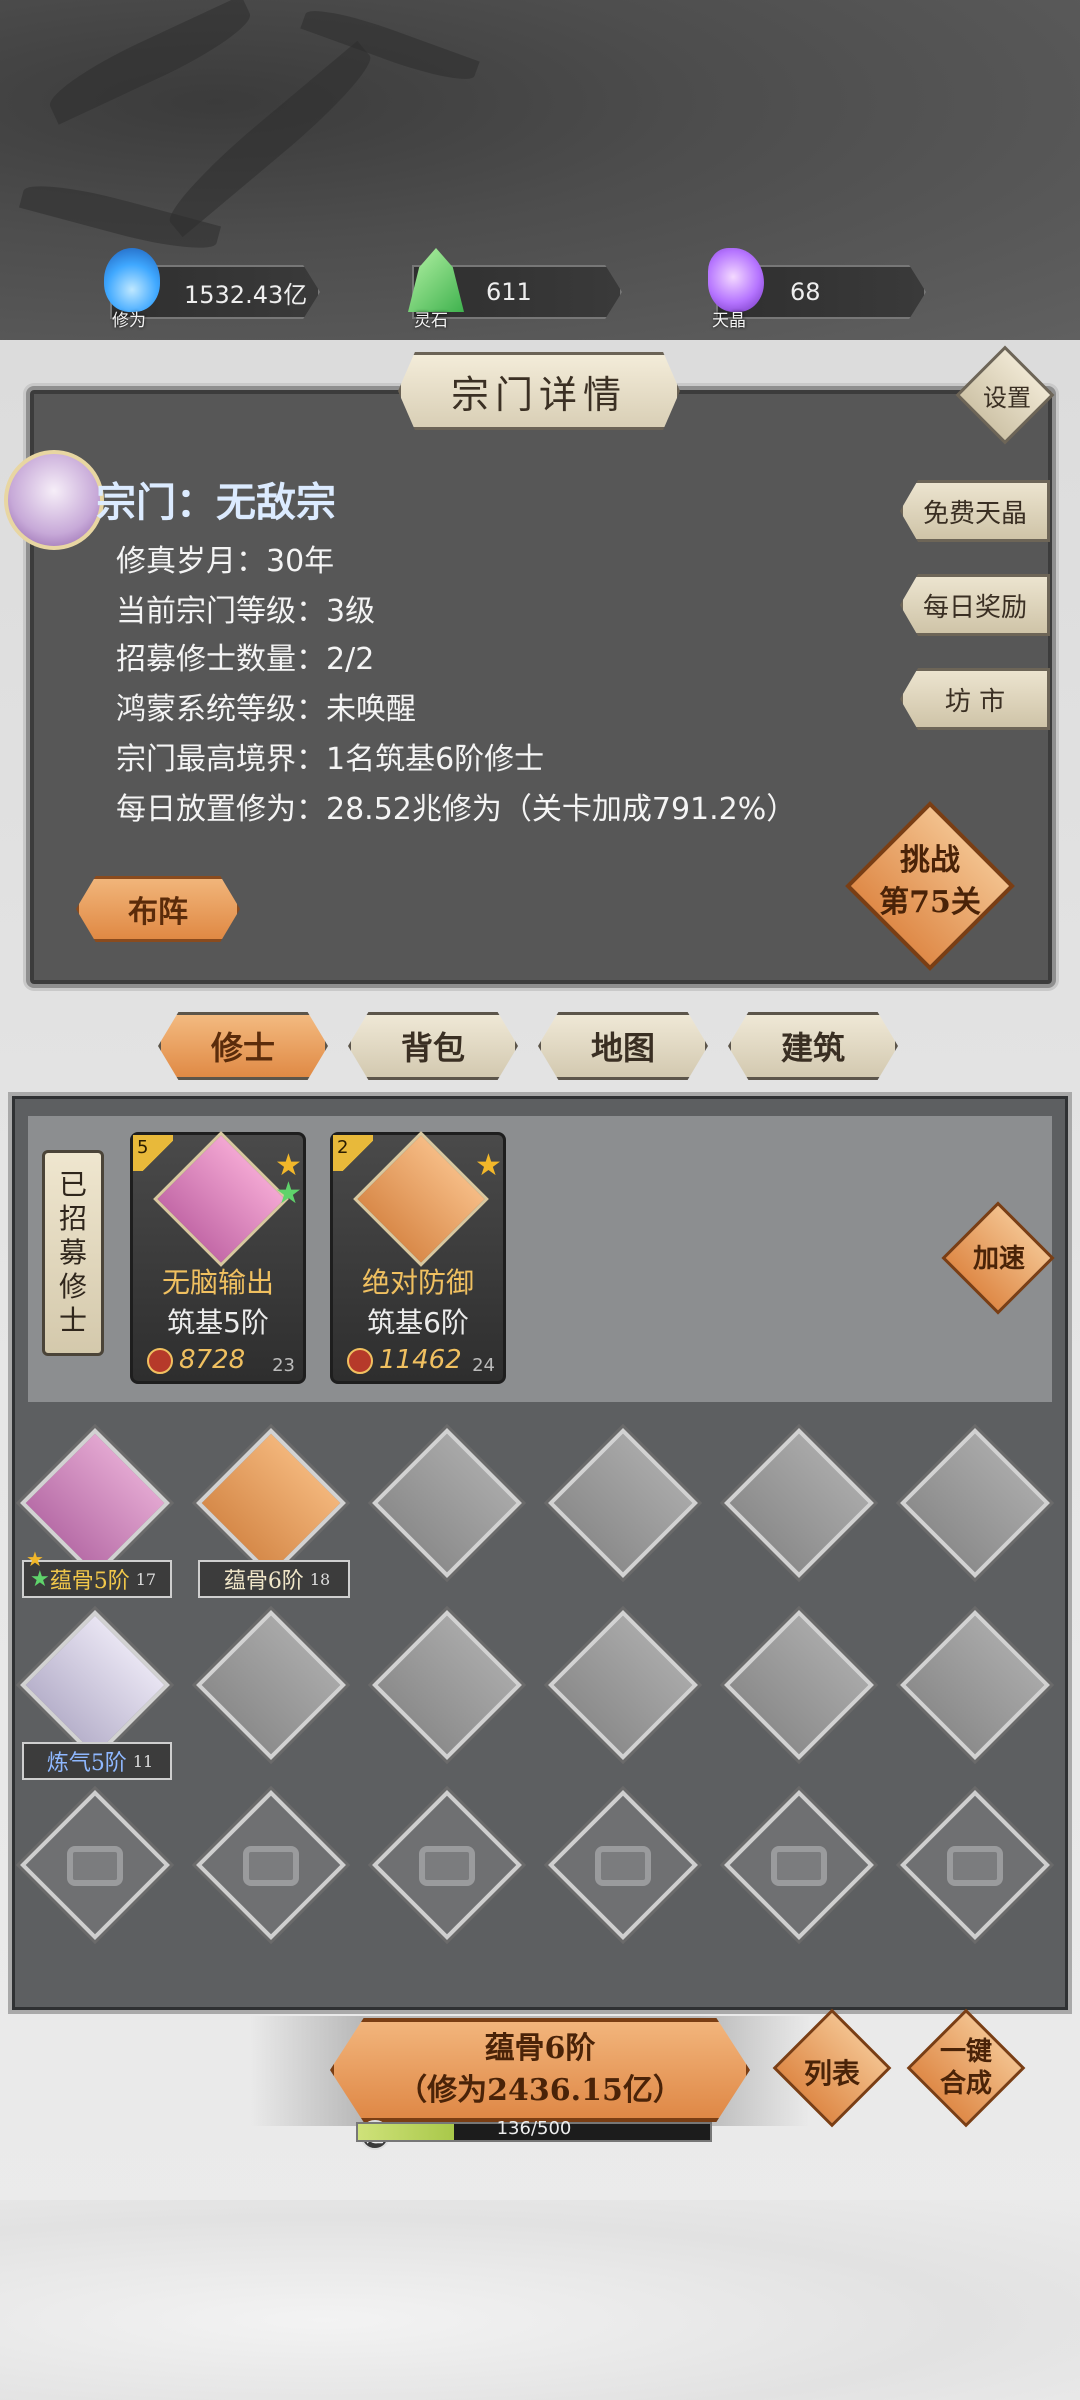  I want to click on currency-label: 修为, so click(129, 321).